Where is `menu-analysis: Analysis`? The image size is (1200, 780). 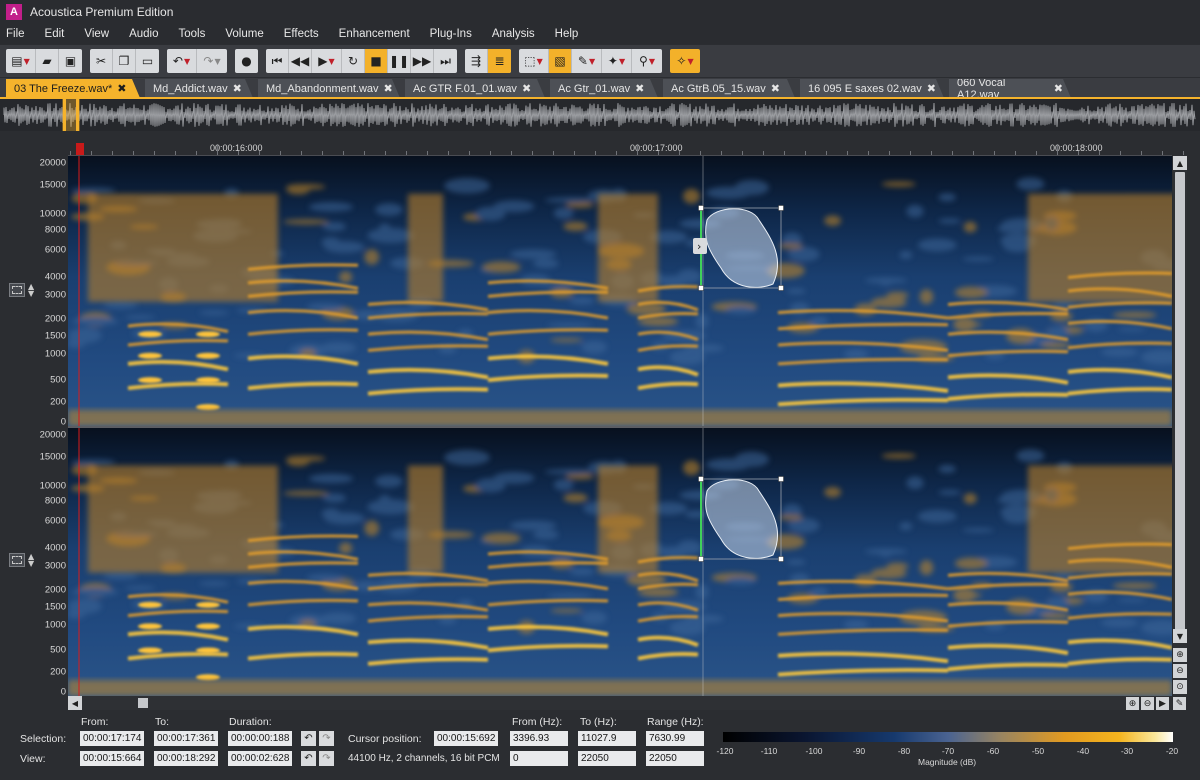 menu-analysis: Analysis is located at coordinates (513, 34).